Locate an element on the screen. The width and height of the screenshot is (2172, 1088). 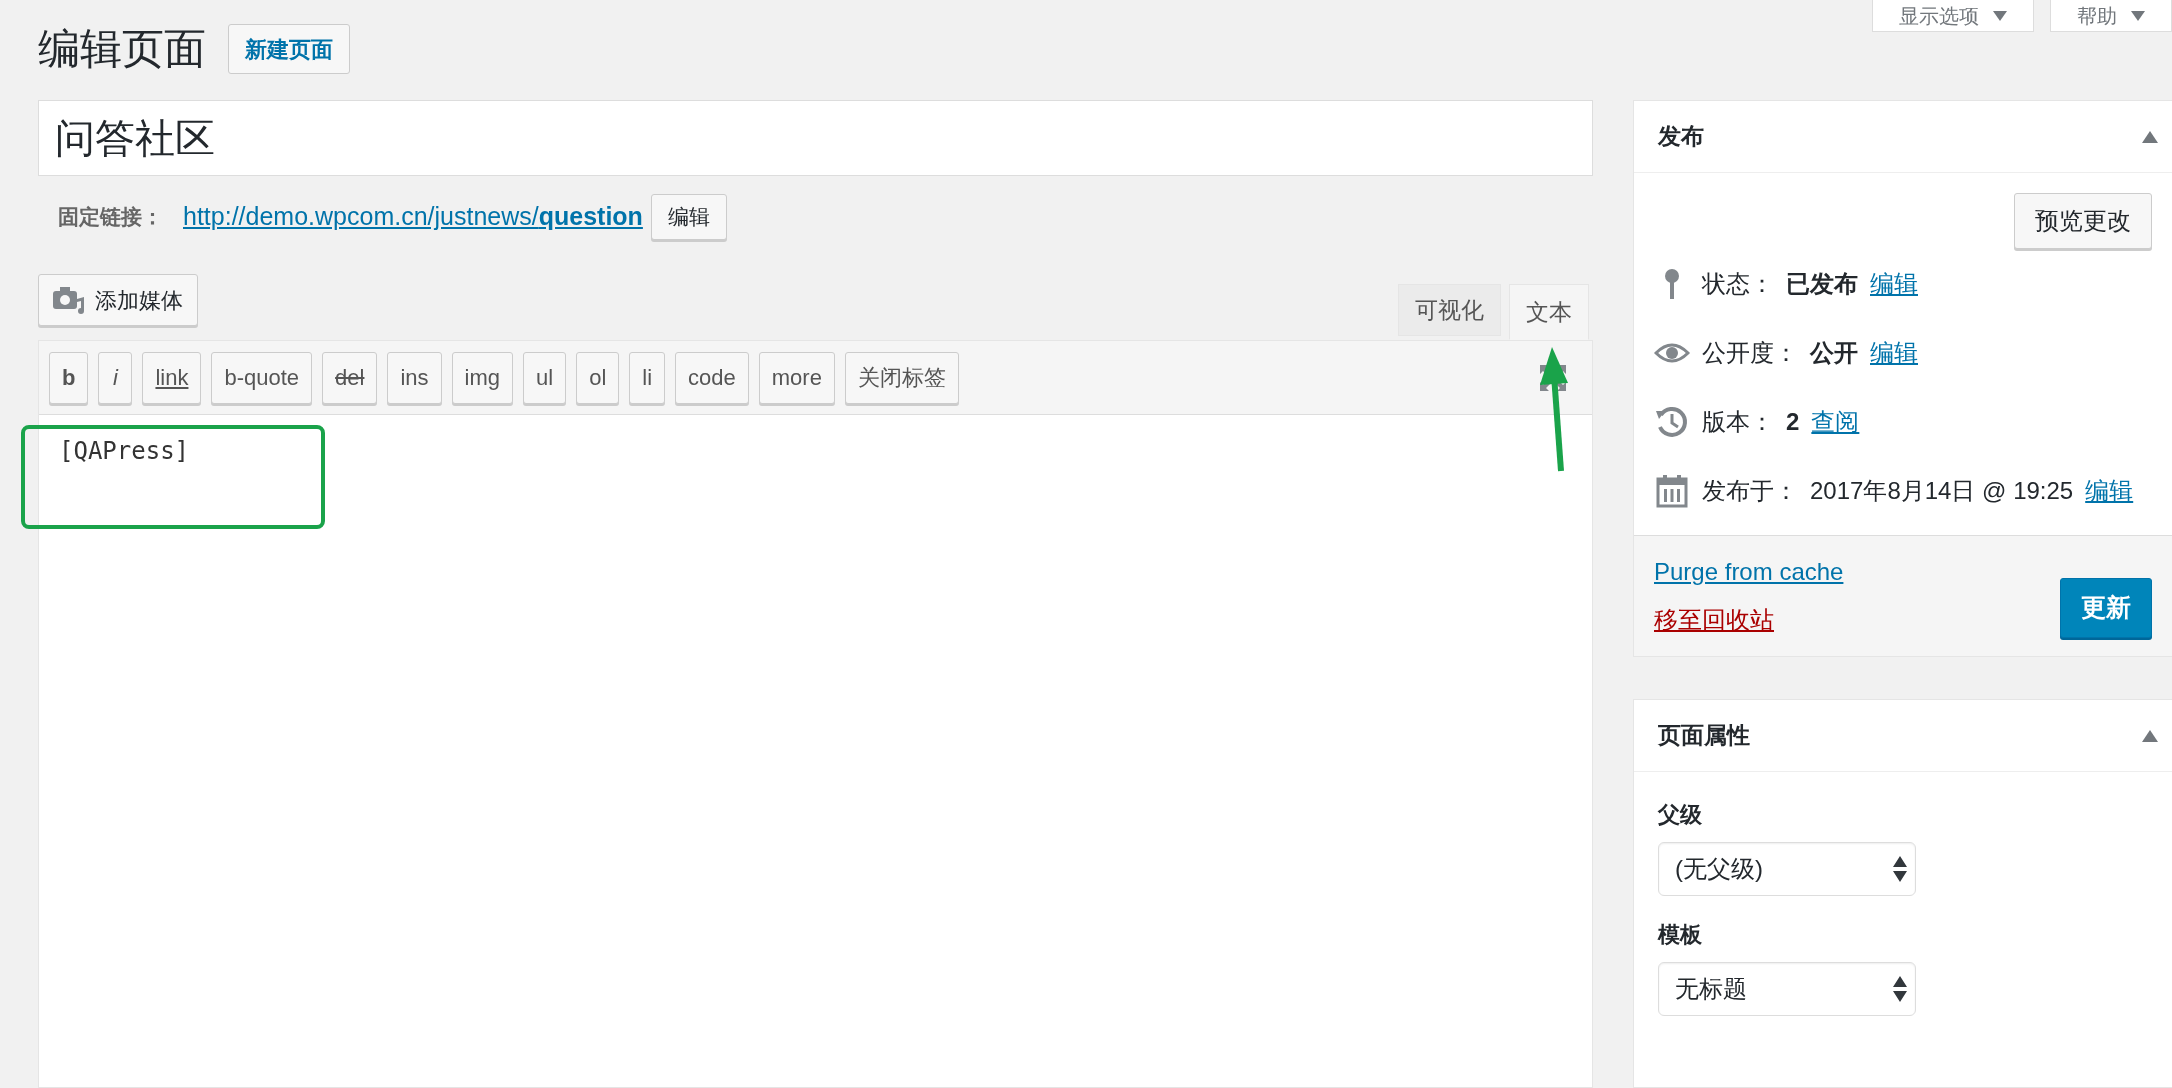
add-new-button: 新建页面 is located at coordinates (289, 49).